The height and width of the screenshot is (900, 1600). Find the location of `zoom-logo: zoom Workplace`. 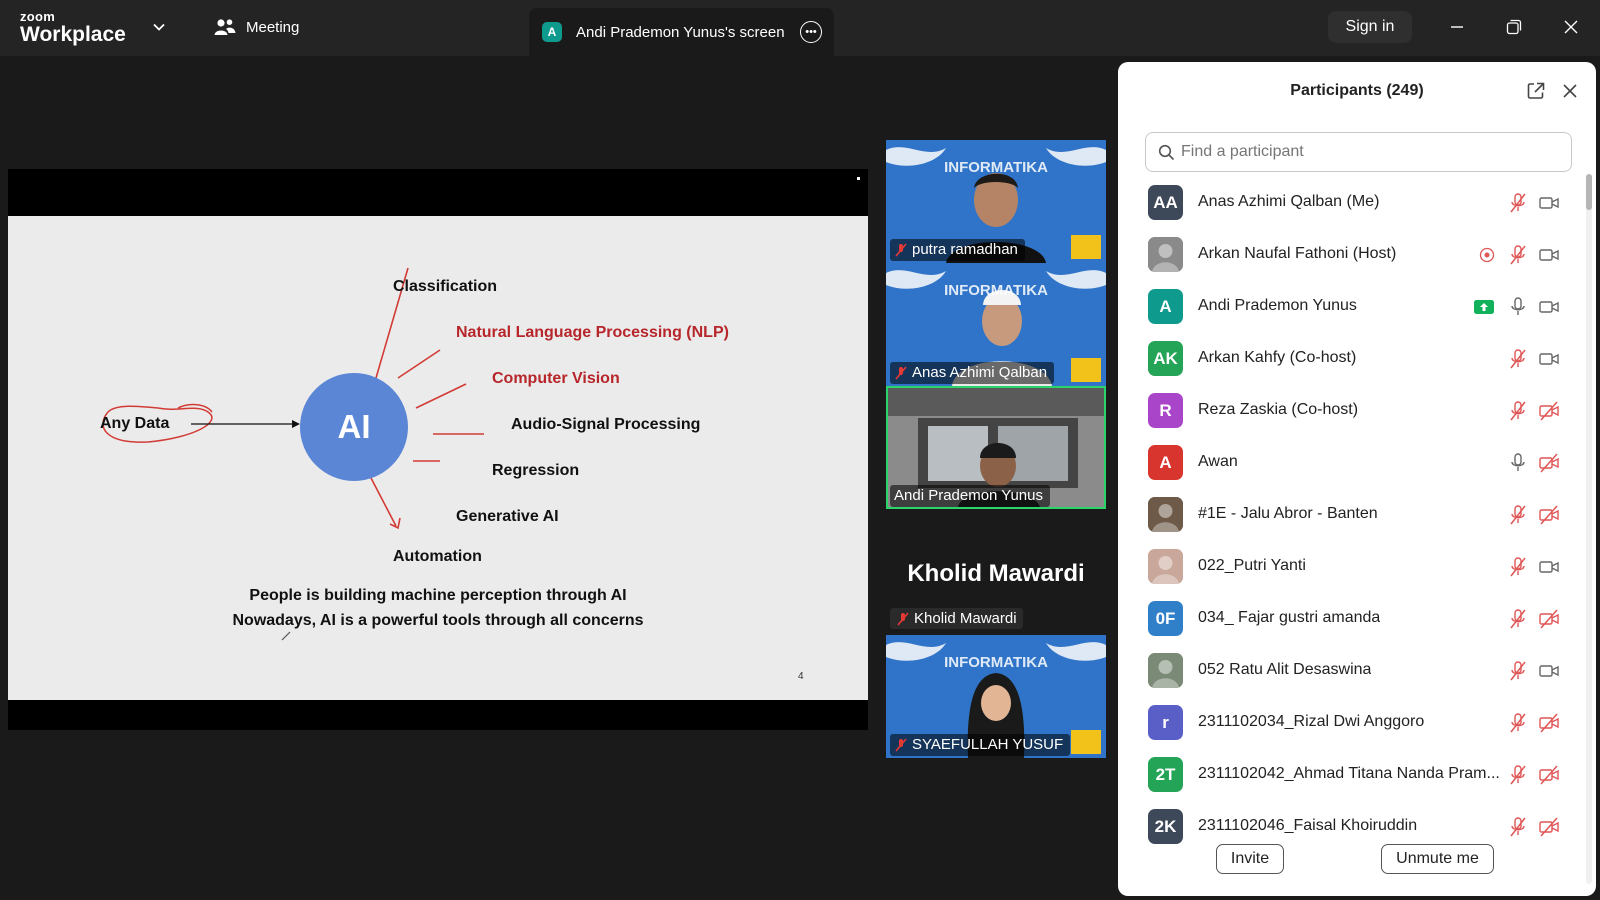

zoom-logo: zoom Workplace is located at coordinates (73, 27).